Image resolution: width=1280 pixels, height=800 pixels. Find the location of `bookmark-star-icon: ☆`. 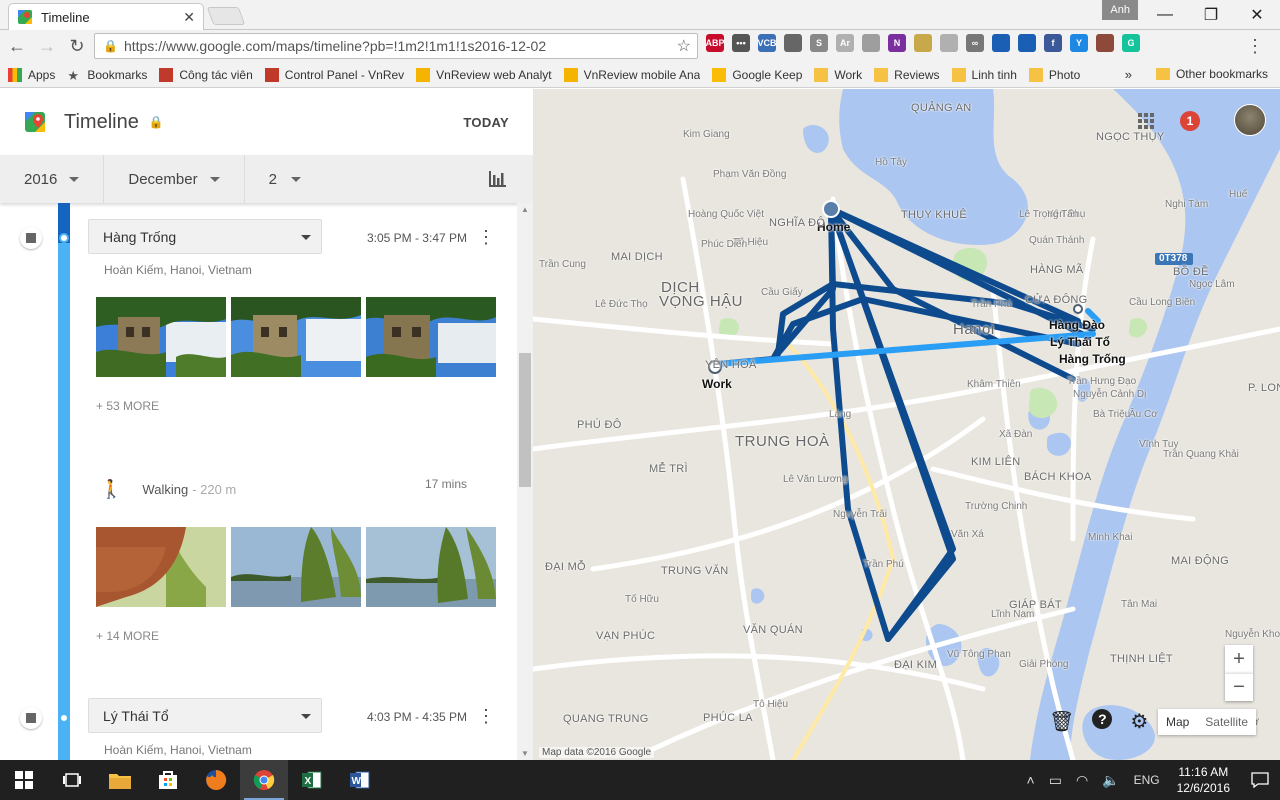

bookmark-star-icon: ☆ is located at coordinates (684, 46).